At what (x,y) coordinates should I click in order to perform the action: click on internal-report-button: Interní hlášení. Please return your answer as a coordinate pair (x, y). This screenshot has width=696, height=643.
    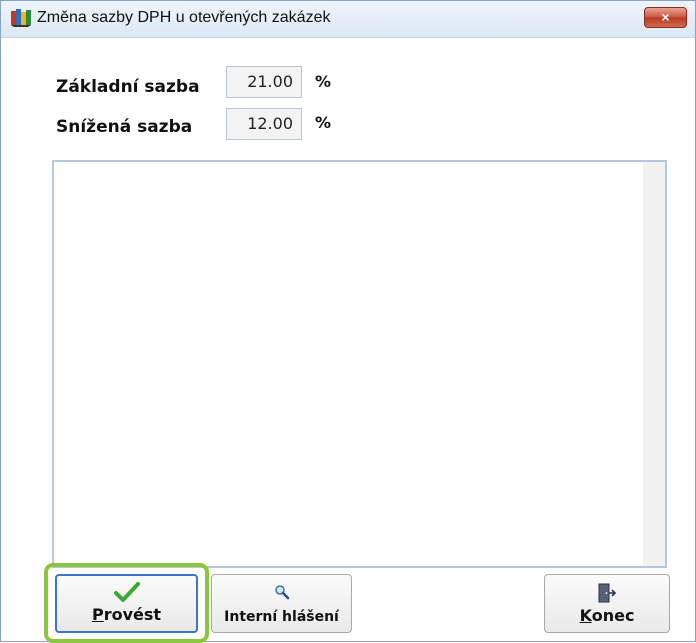
    Looking at the image, I should click on (281, 603).